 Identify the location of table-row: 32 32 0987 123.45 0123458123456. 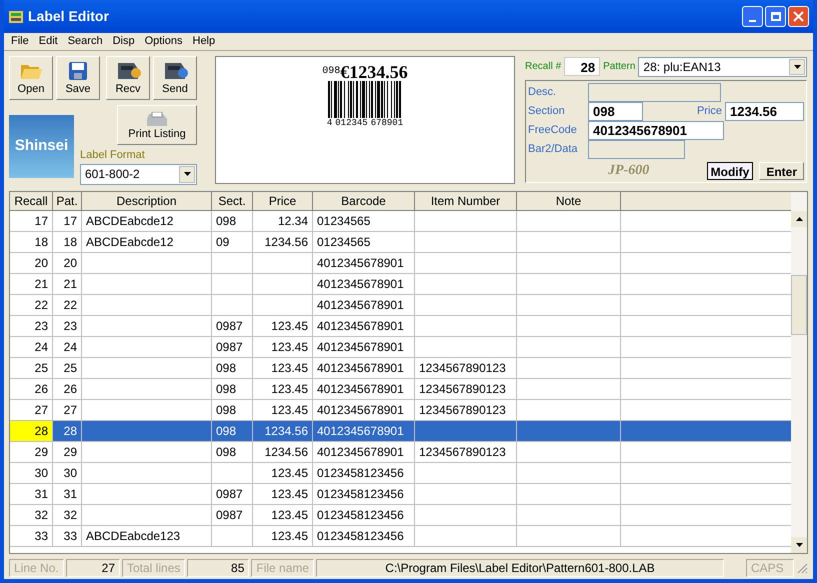
(400, 515).